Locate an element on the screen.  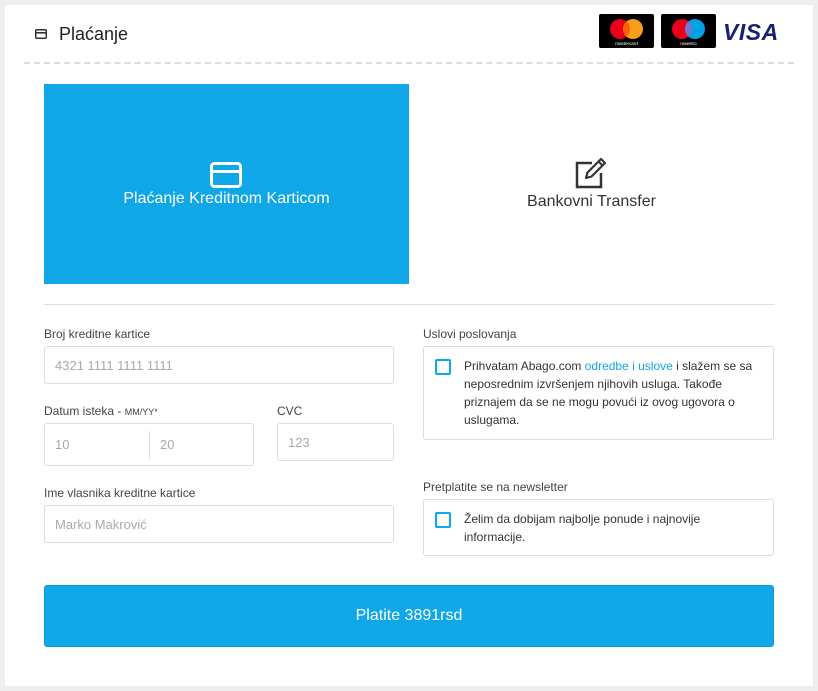
page-title: Plaćanje is located at coordinates (94, 34).